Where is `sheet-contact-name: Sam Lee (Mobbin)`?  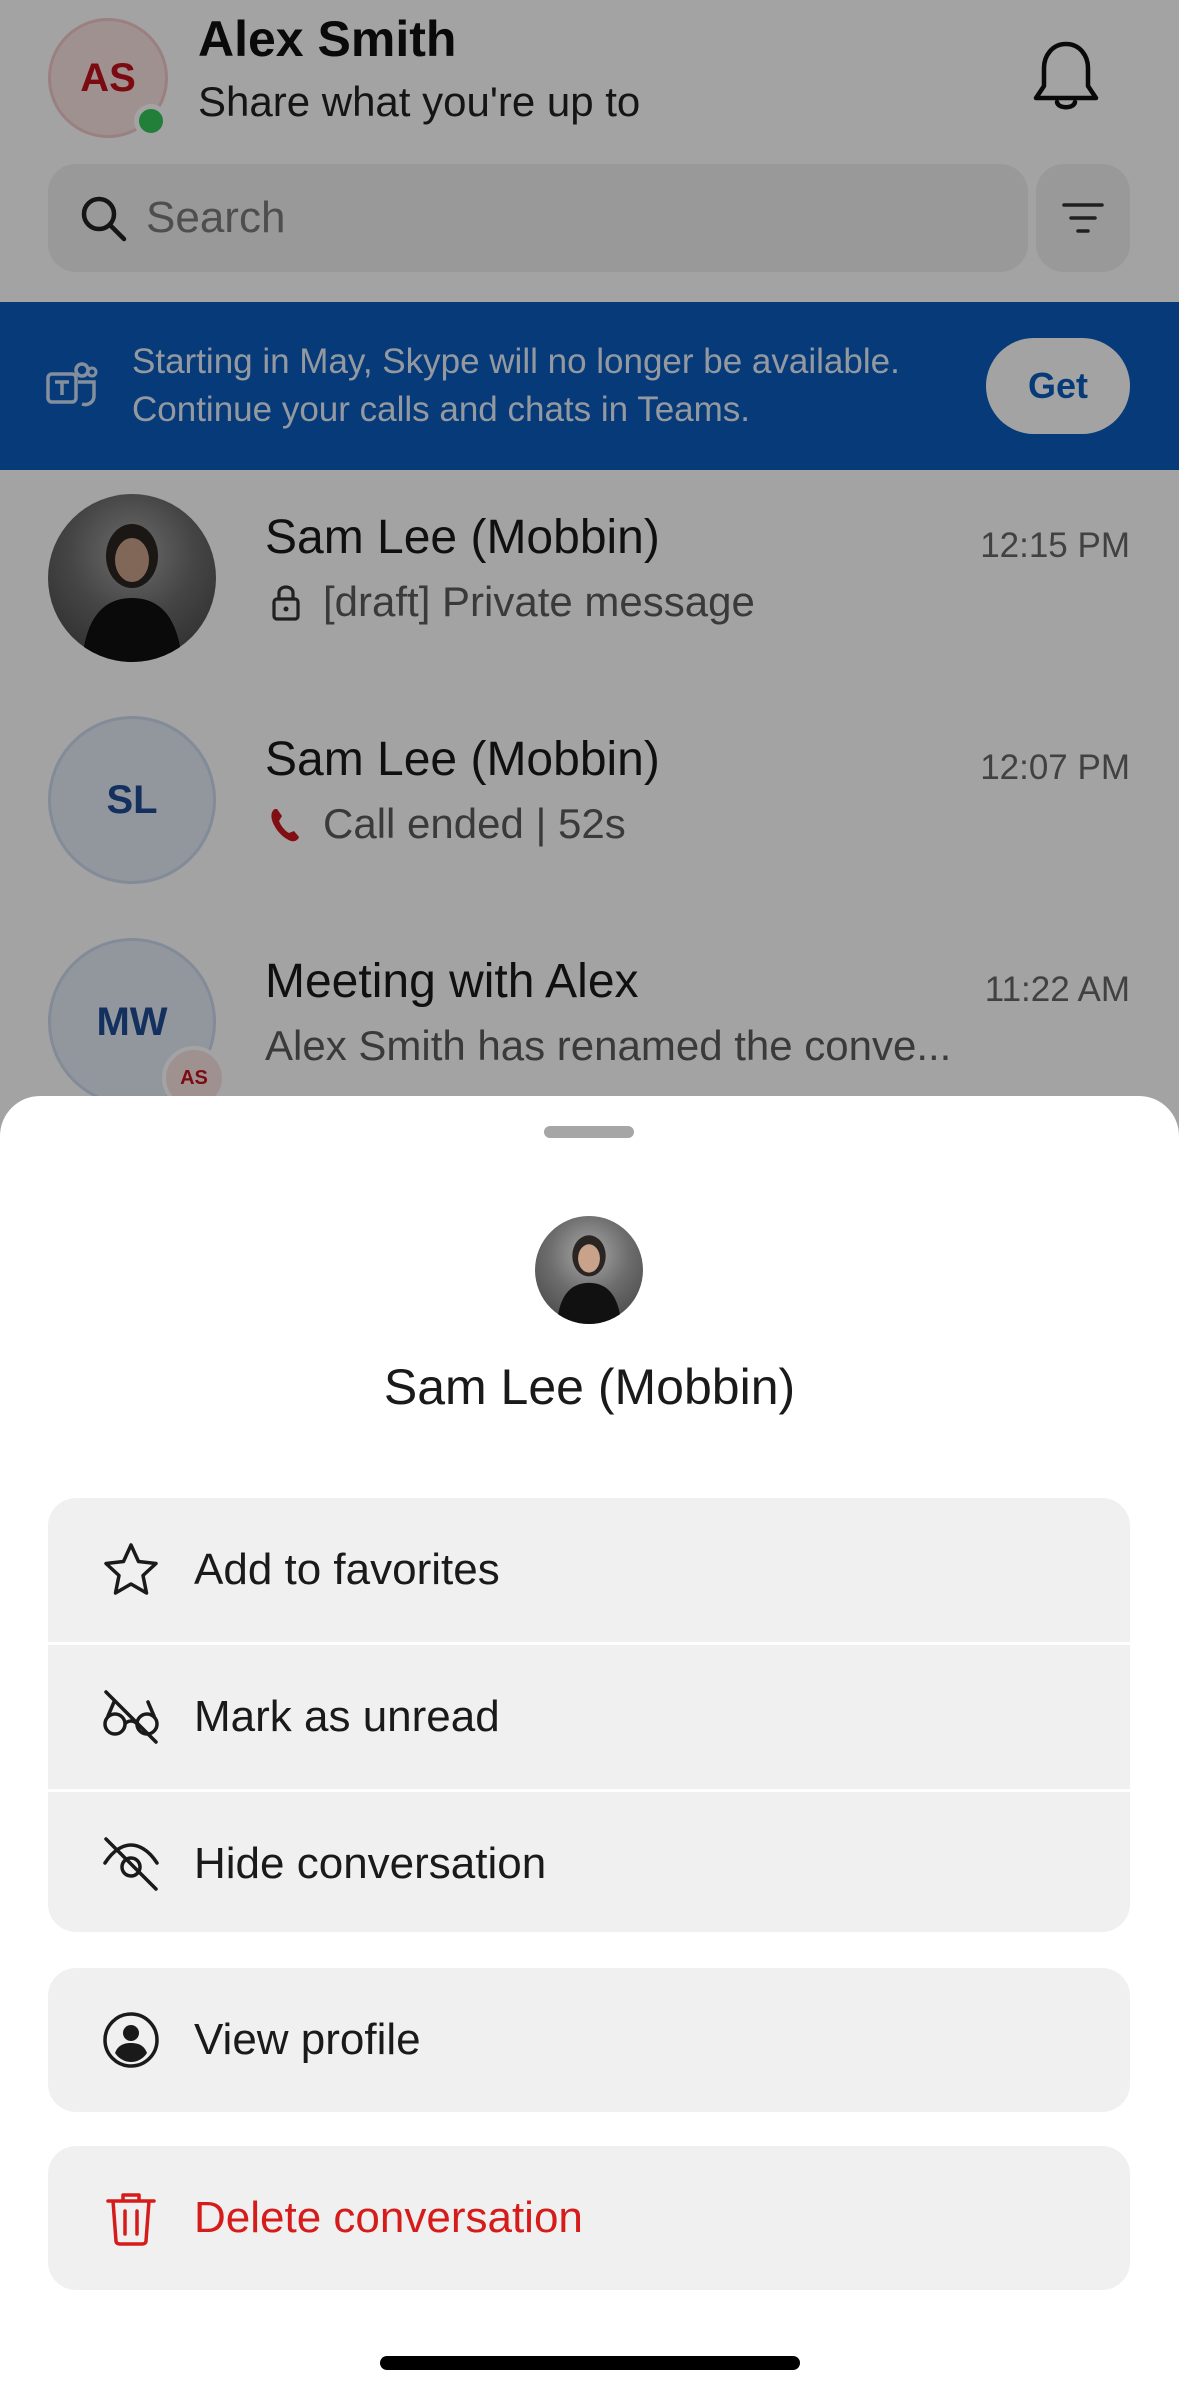 sheet-contact-name: Sam Lee (Mobbin) is located at coordinates (589, 1387).